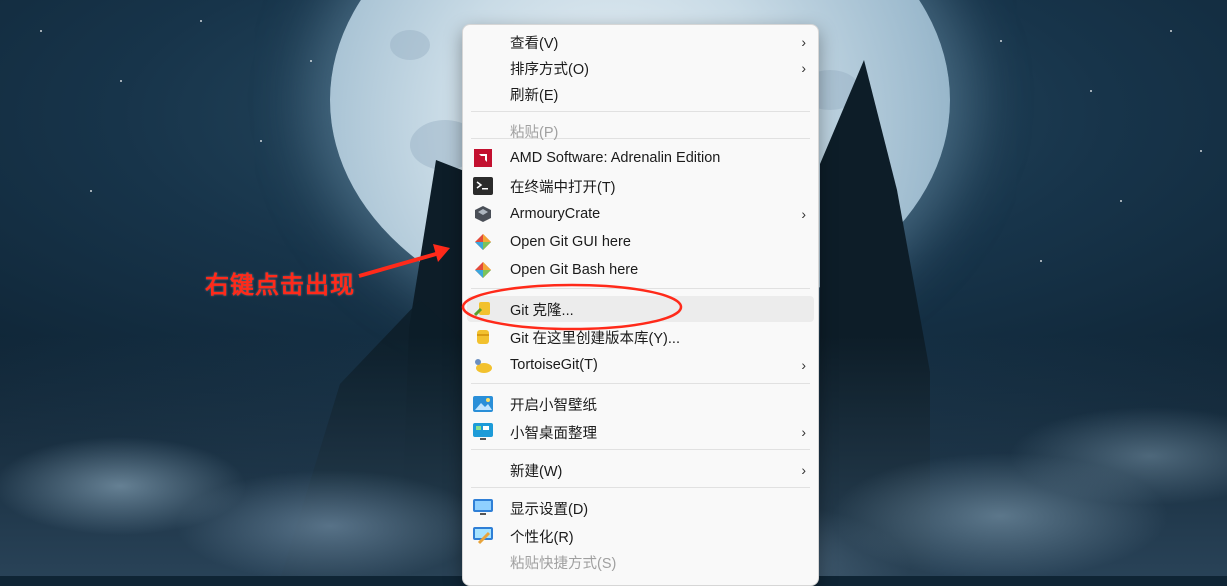 The image size is (1227, 586). Describe the element at coordinates (640, 42) in the screenshot. I see `menu-item: 查看(V) ›` at that location.